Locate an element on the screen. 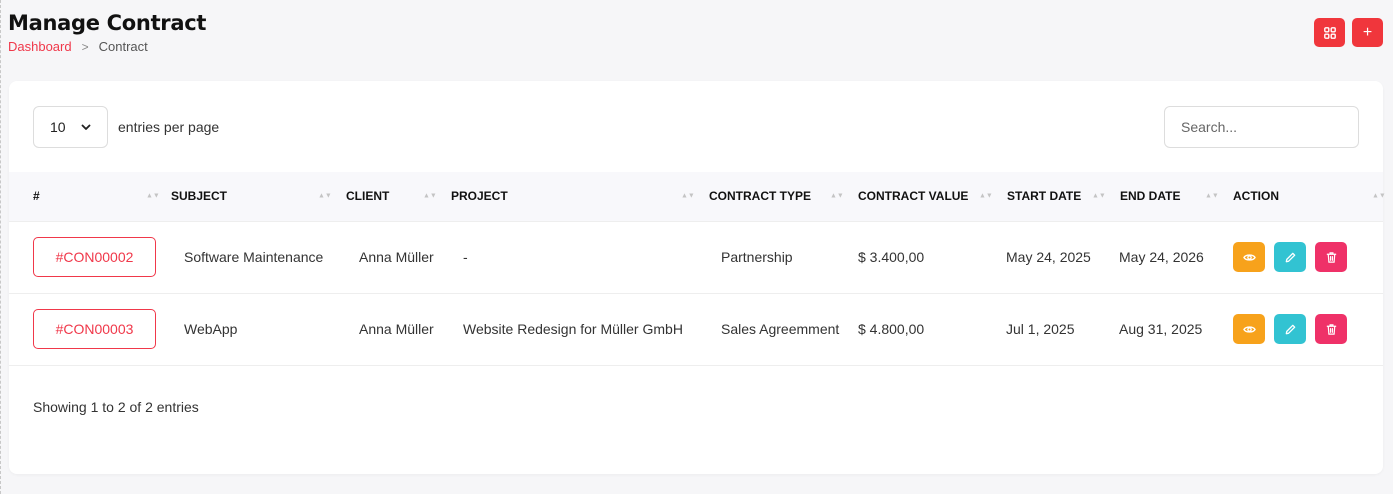 This screenshot has width=1393, height=494. cell-contract-type: Partnership is located at coordinates (757, 257).